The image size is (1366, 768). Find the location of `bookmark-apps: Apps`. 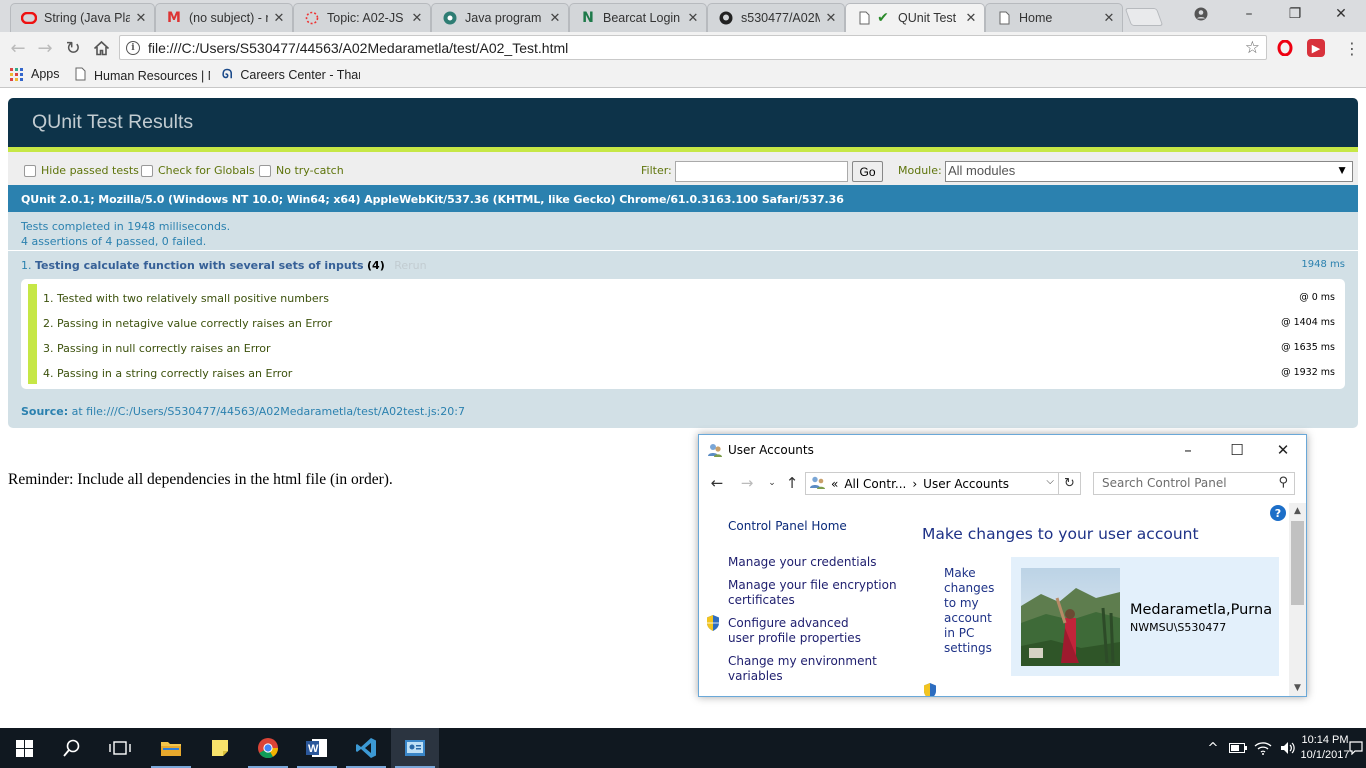

bookmark-apps: Apps is located at coordinates (35, 74).